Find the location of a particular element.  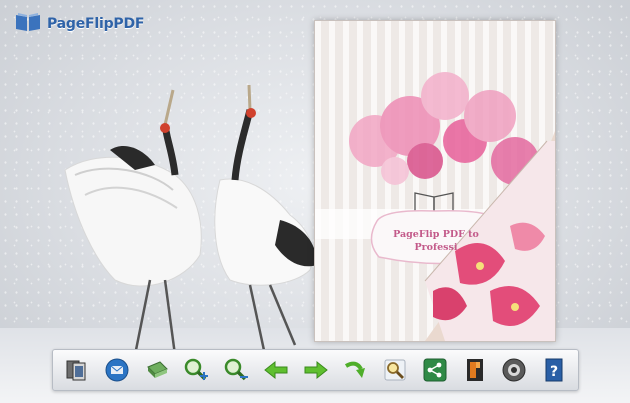

sound-icon is located at coordinates (514, 370).